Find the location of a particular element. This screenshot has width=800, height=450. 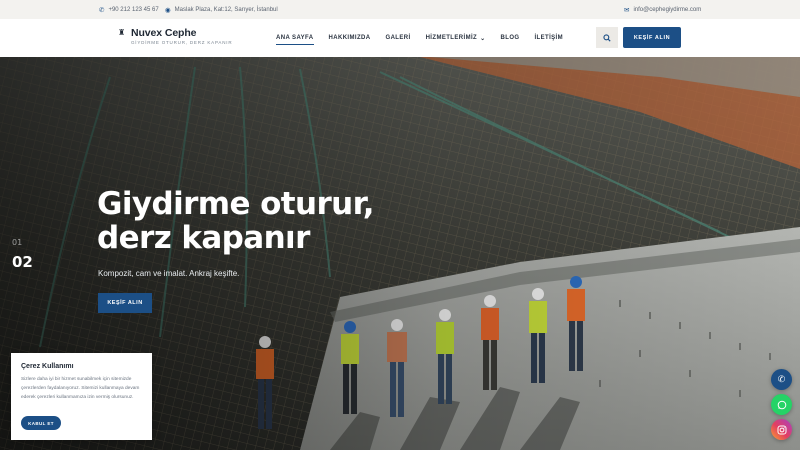

map-pin-icon: ◉ is located at coordinates (168, 10).